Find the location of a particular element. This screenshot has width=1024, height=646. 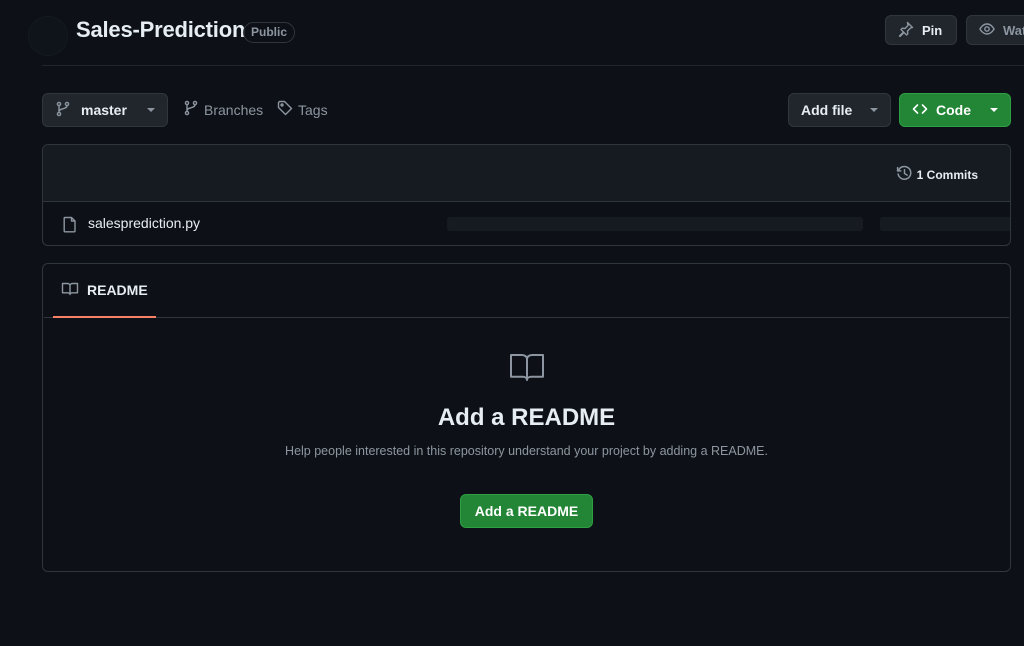

tags-link: Tags is located at coordinates (302, 109).